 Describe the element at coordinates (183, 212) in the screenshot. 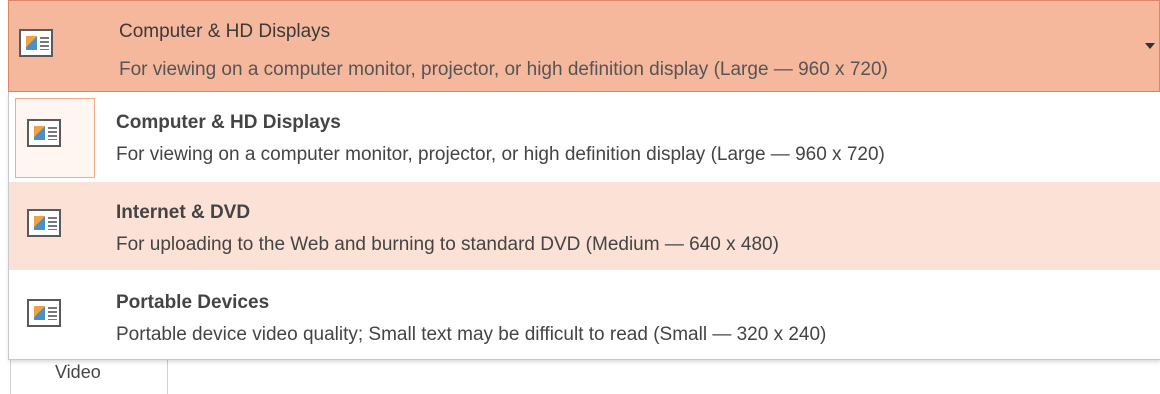

I see `option-title: Internet & DVD` at that location.